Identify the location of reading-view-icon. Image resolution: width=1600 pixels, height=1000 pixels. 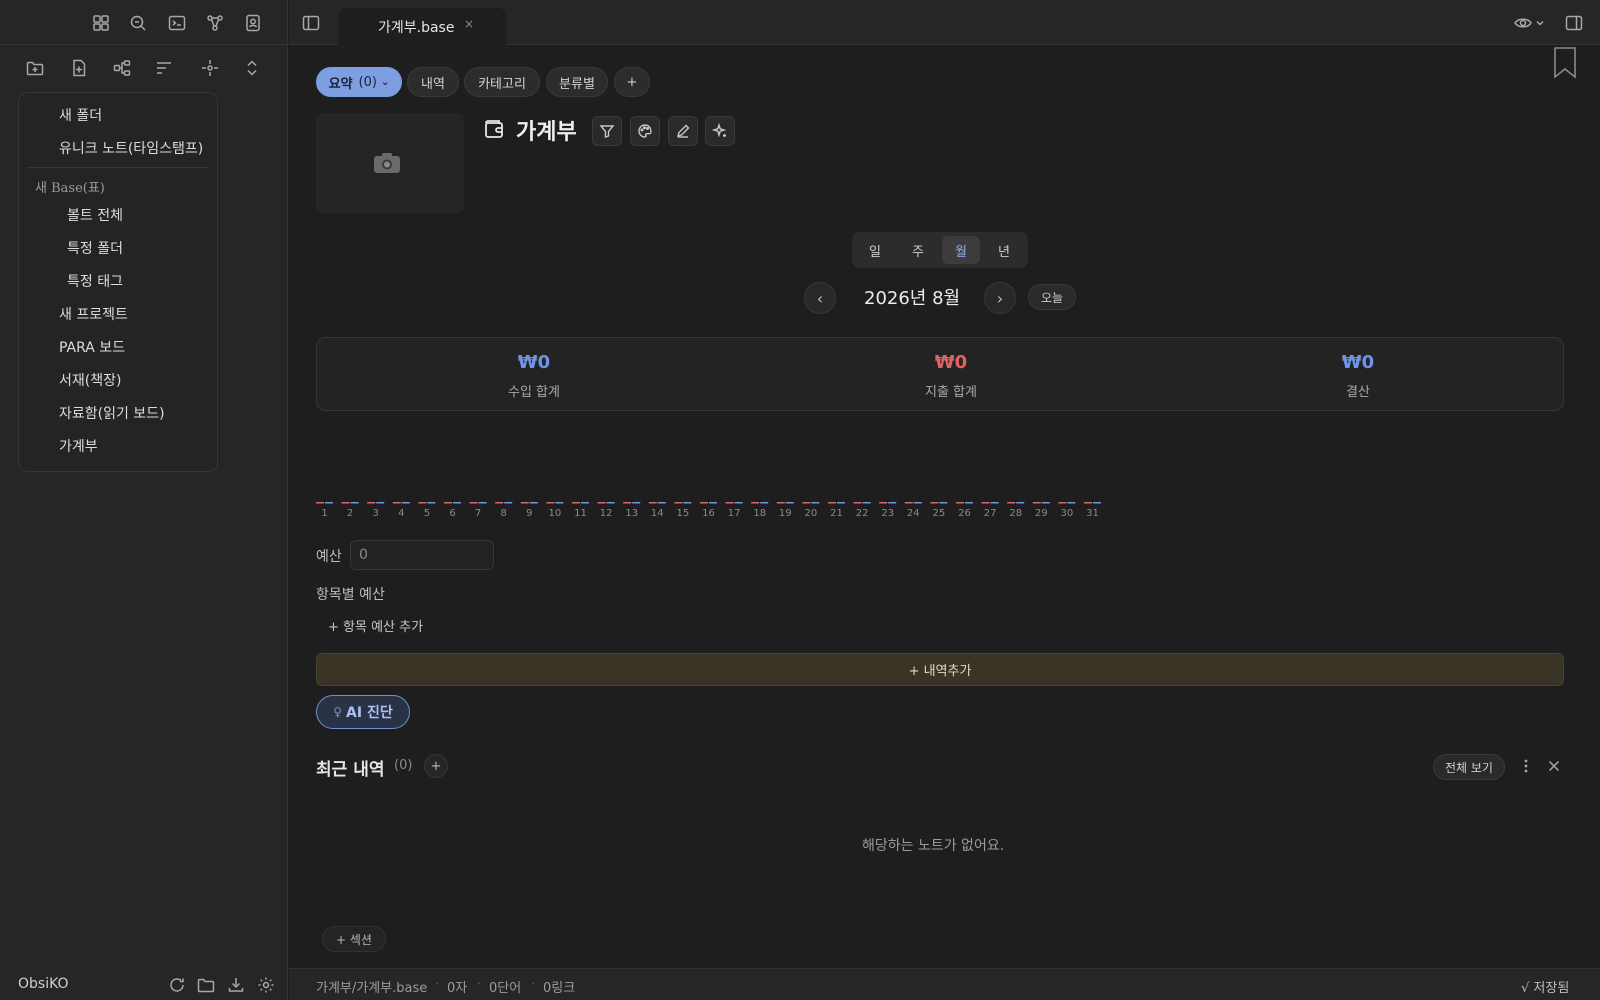
(1530, 23).